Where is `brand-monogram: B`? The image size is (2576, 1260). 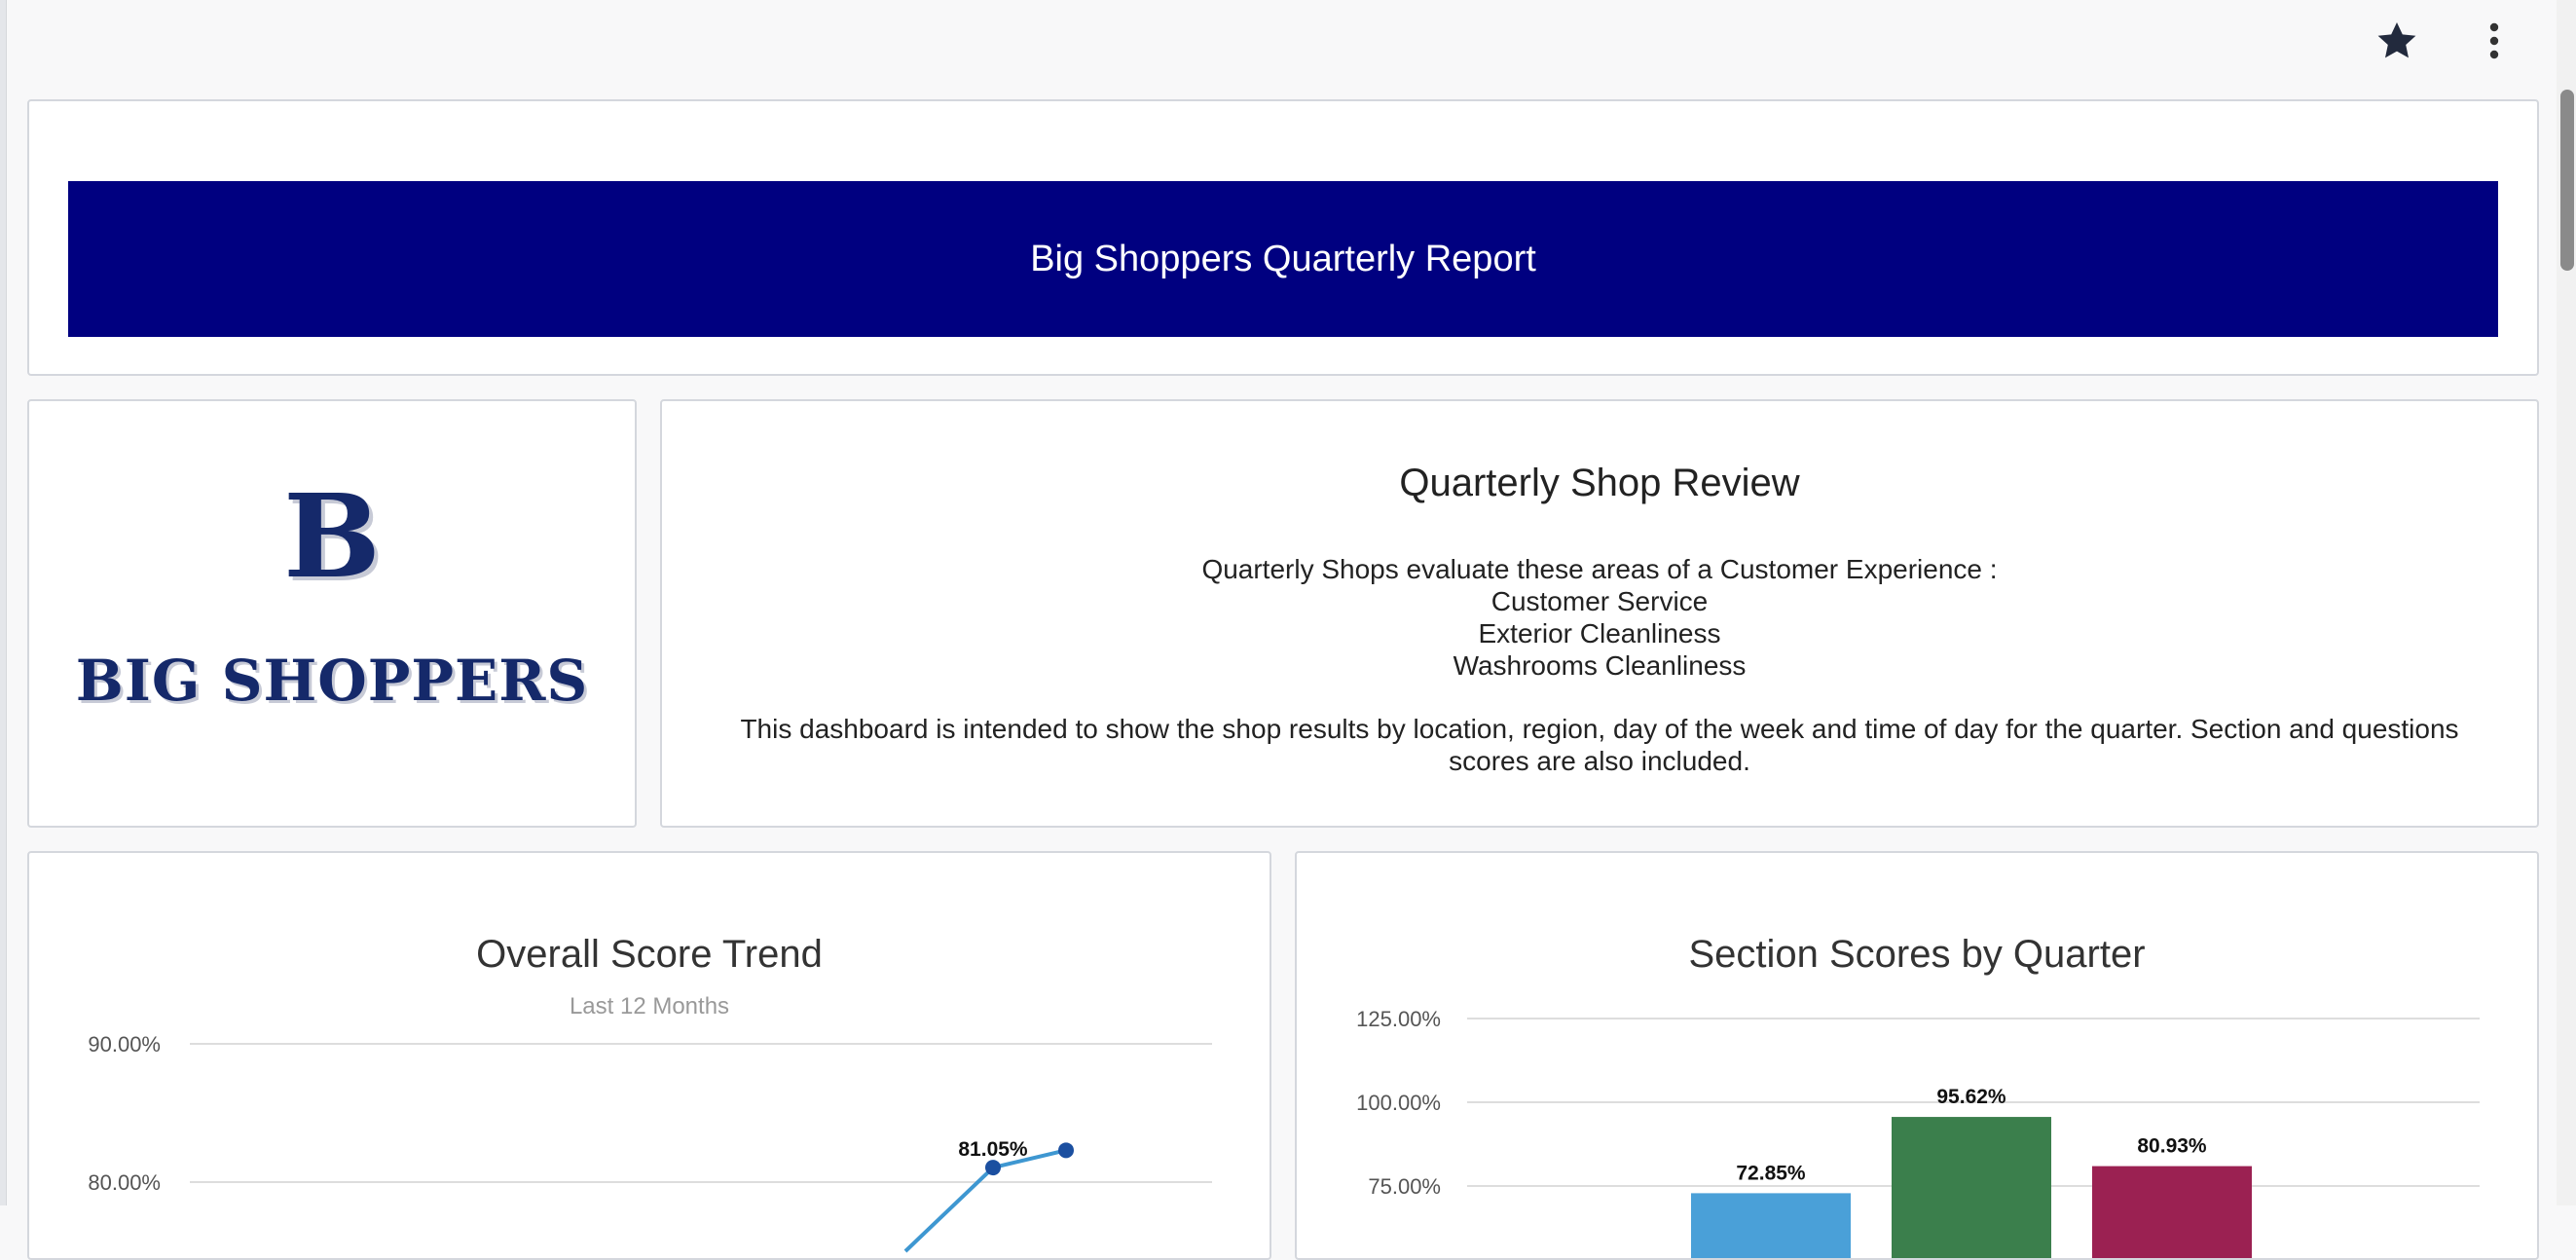 brand-monogram: B is located at coordinates (332, 536).